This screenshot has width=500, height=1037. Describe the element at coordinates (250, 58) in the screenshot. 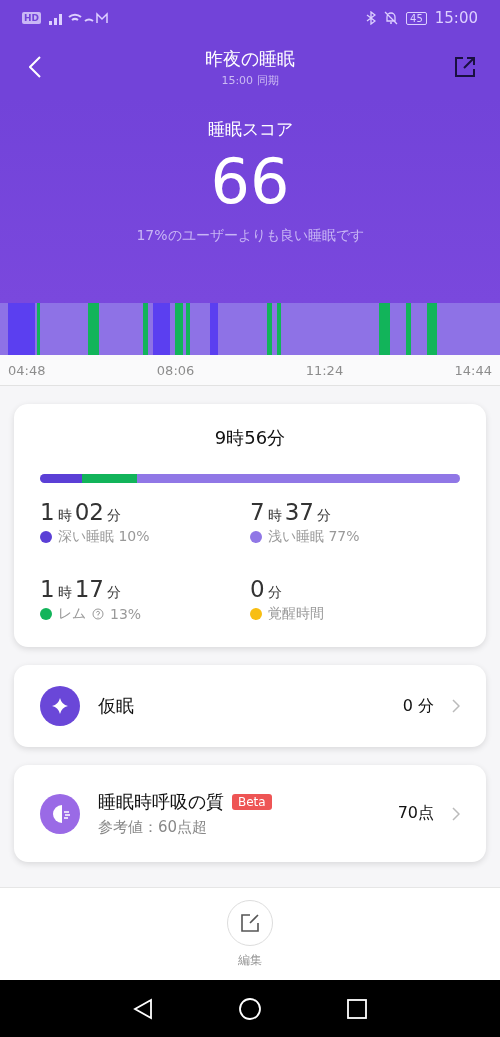

I see `page-title: 昨夜の睡眠` at that location.